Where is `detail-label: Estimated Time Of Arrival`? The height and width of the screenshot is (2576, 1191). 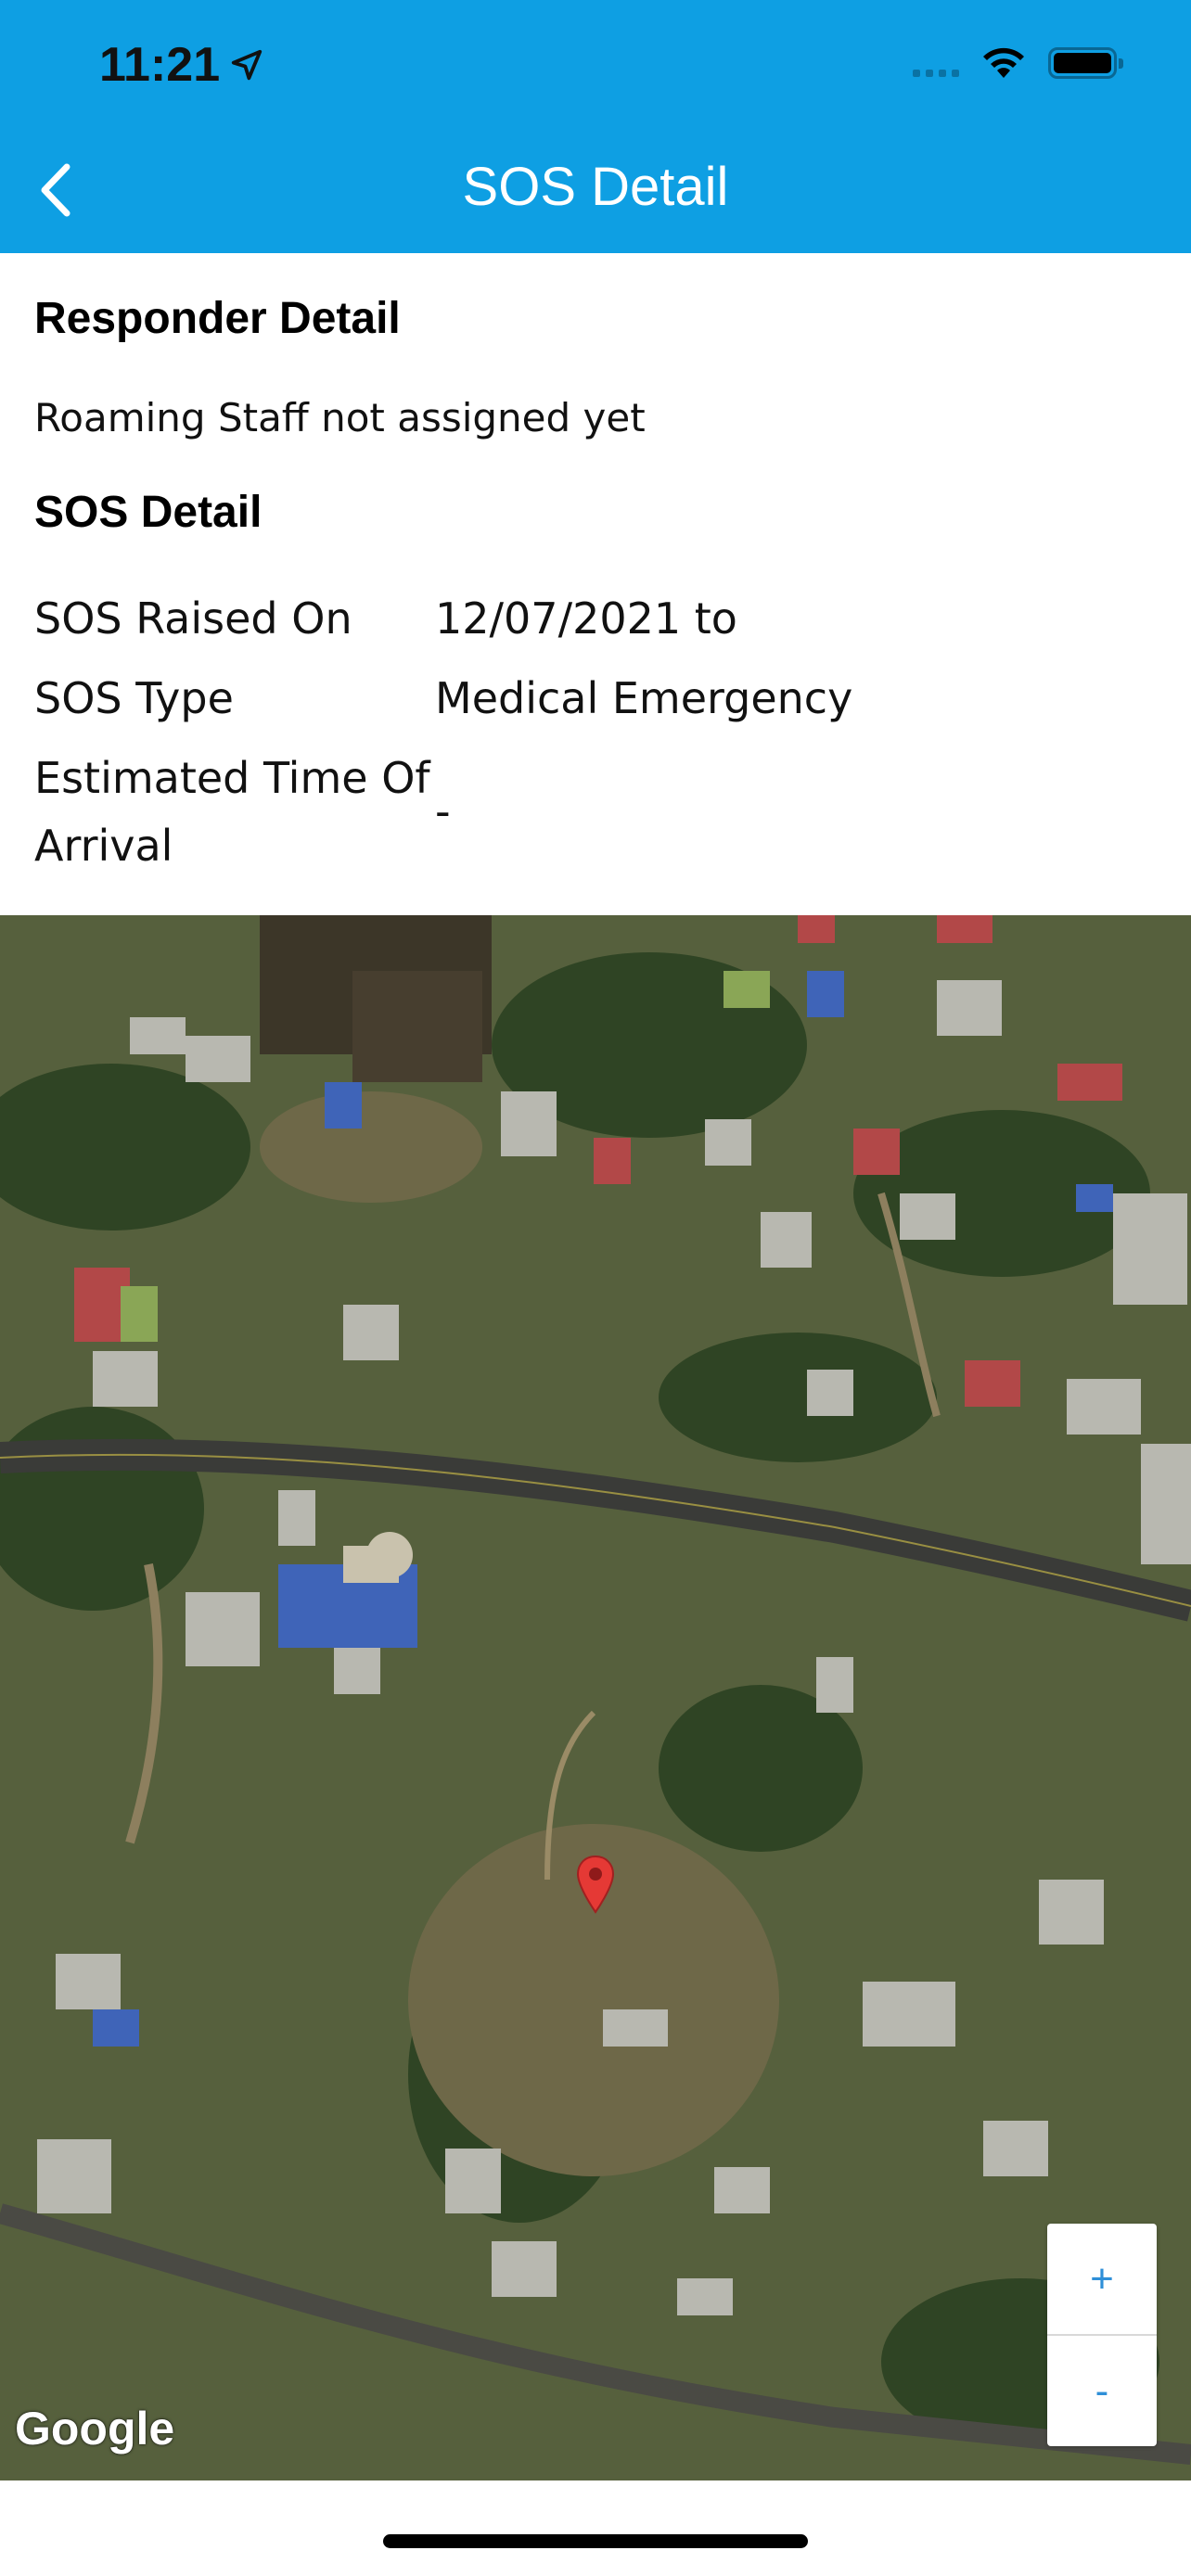 detail-label: Estimated Time Of Arrival is located at coordinates (232, 812).